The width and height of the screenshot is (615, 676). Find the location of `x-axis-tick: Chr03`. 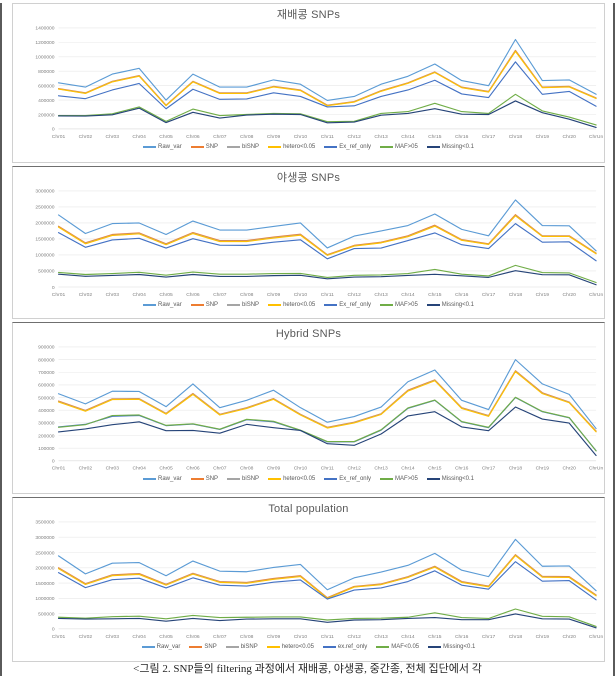

x-axis-tick: Chr03 is located at coordinates (113, 469).